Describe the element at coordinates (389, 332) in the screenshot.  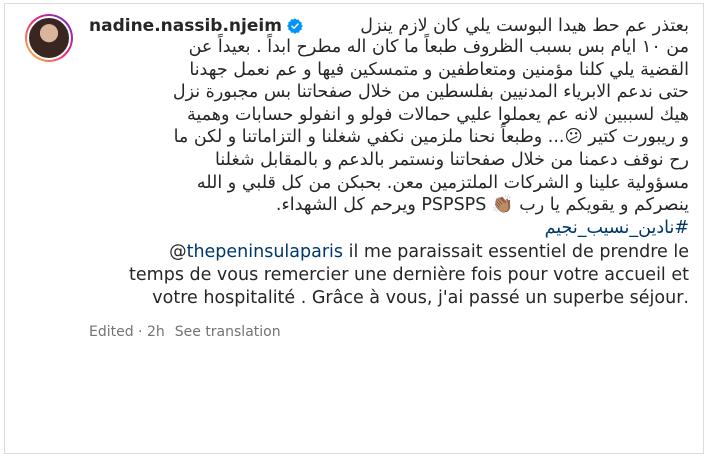
I see `caption-meta: Edited · 2h See translation` at that location.